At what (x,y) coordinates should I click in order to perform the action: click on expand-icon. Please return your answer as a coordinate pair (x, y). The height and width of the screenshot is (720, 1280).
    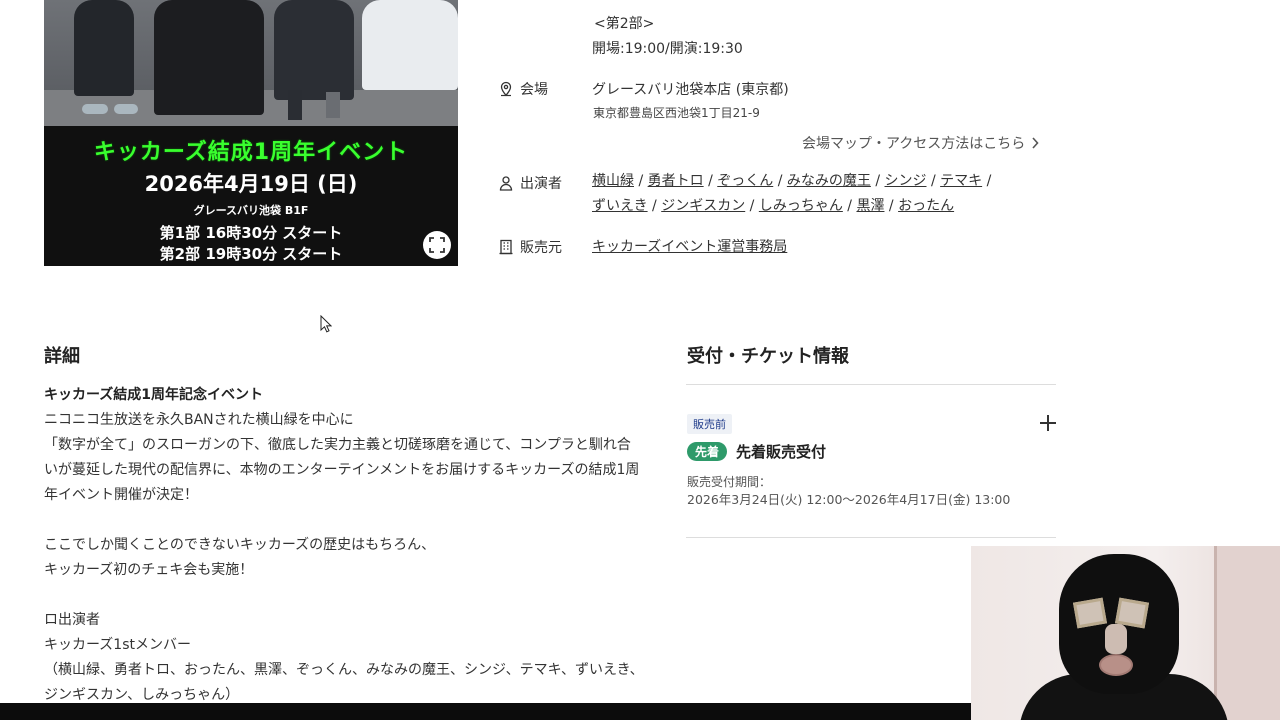
    Looking at the image, I should click on (437, 245).